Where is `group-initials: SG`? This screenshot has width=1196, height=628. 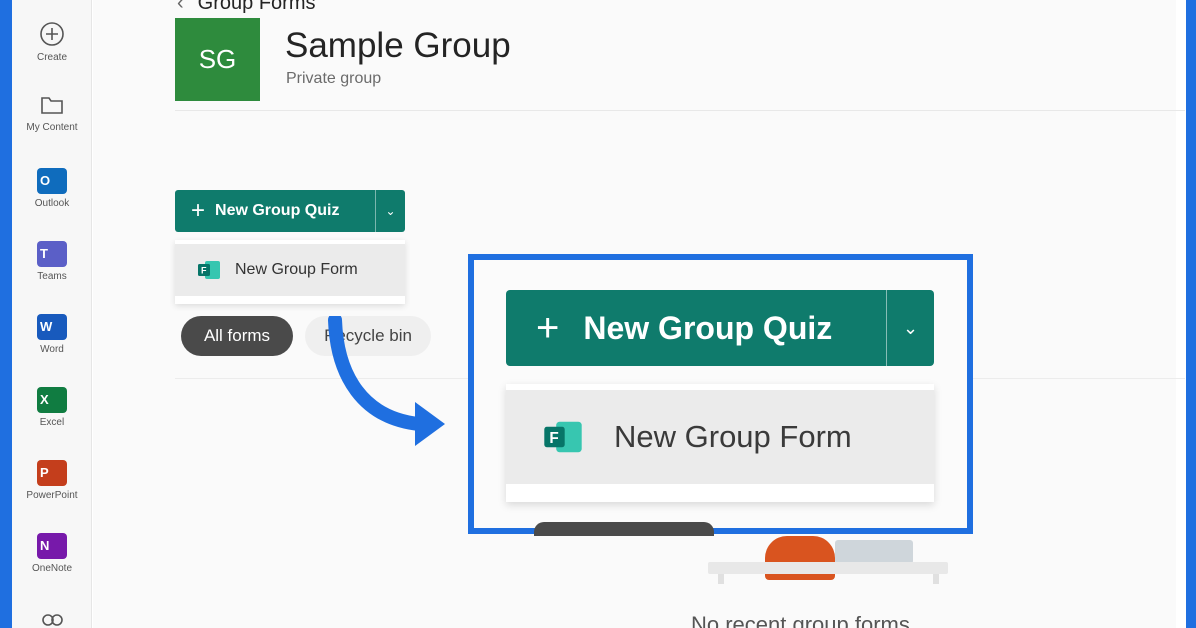 group-initials: SG is located at coordinates (217, 59).